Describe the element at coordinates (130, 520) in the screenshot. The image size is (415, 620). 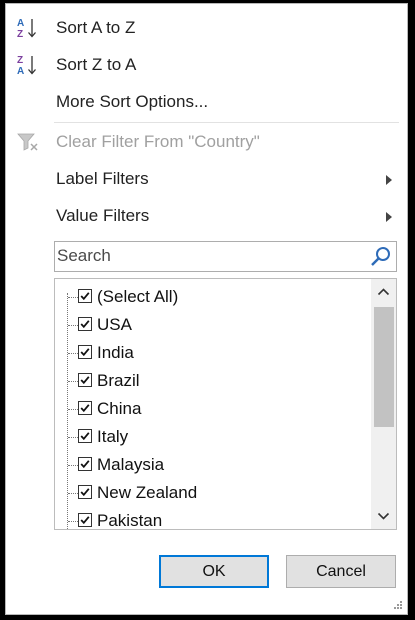
I see `list-item-label: Pakistan` at that location.